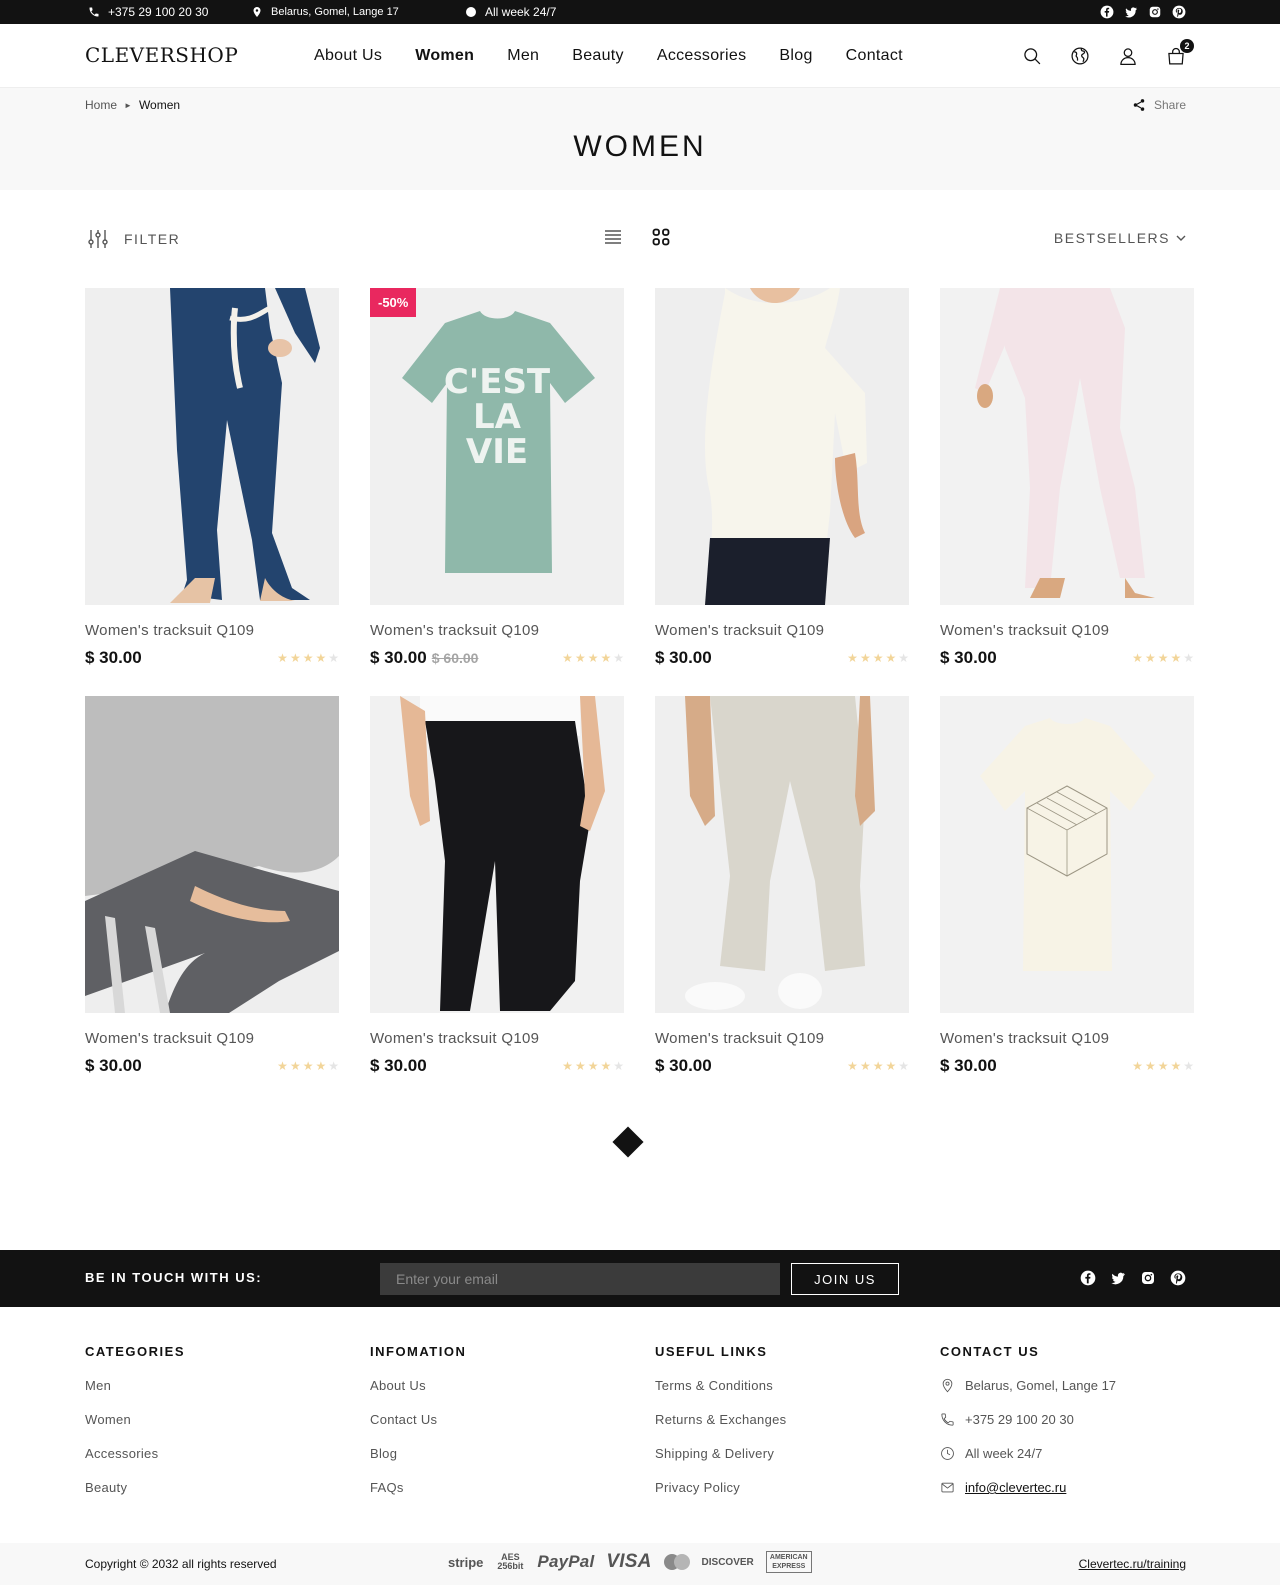 The image size is (1280, 1585). Describe the element at coordinates (444, 56) in the screenshot. I see `nav-women: Women` at that location.